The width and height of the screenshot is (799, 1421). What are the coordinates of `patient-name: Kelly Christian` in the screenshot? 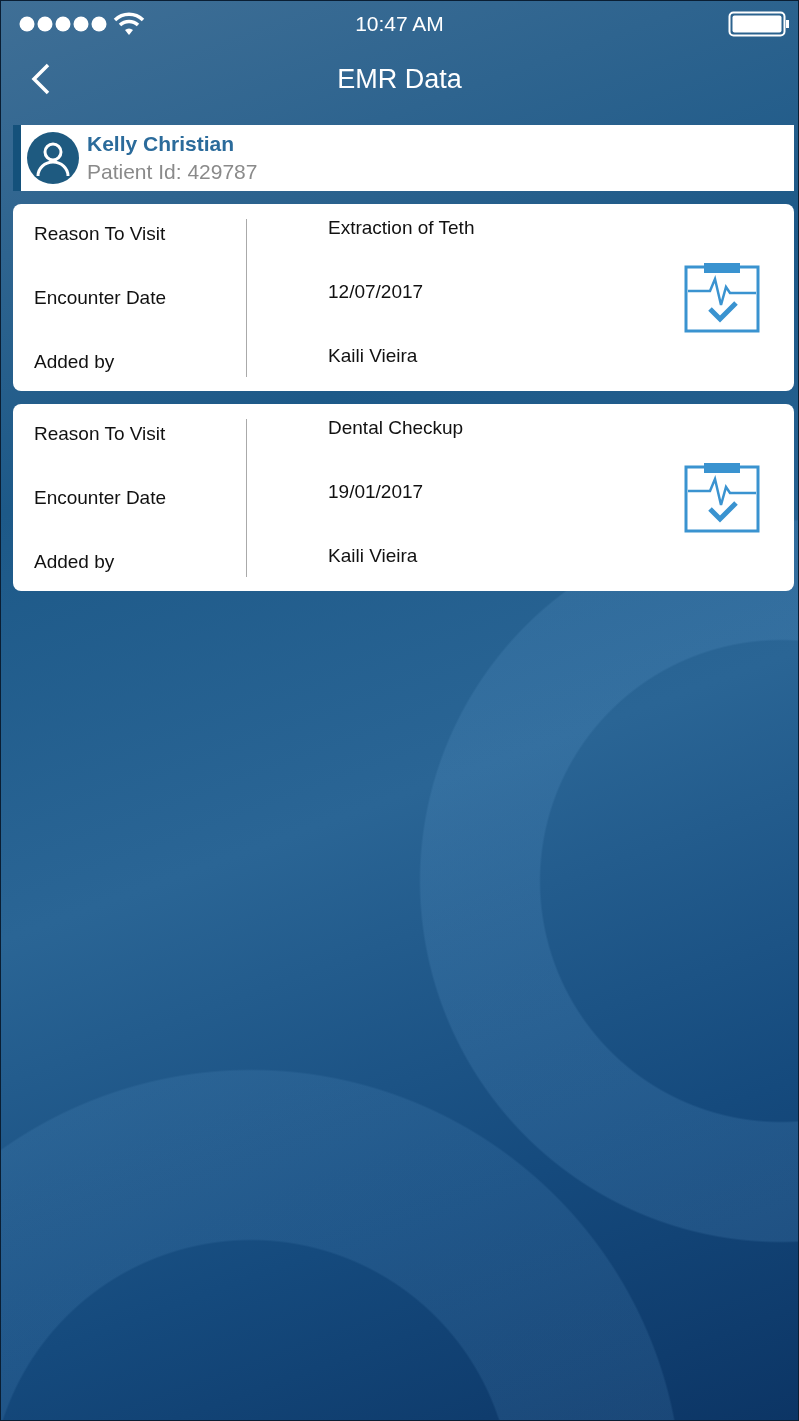 It's located at (161, 144).